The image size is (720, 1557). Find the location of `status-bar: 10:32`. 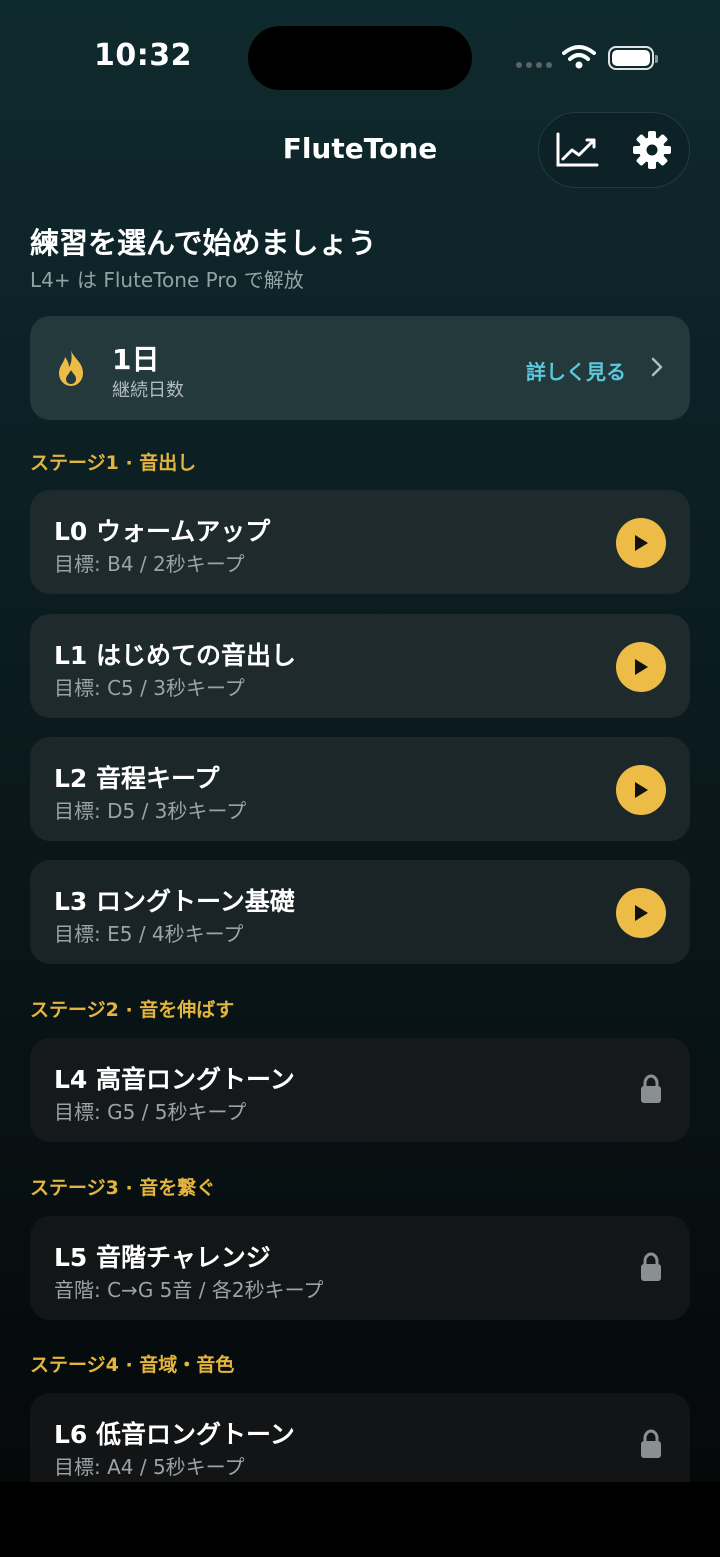

status-bar: 10:32 is located at coordinates (360, 55).